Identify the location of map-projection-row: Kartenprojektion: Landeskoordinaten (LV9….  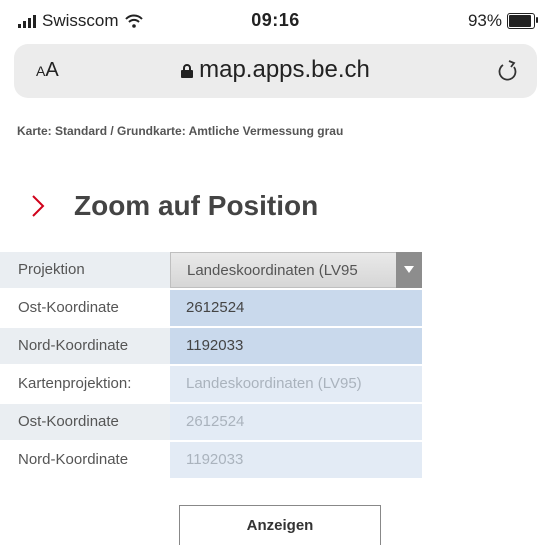
(275, 385).